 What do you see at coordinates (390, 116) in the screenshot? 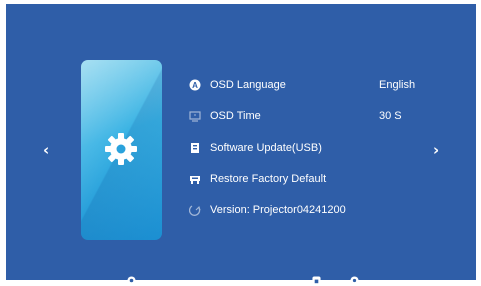
I see `osd-time-value: 30 S` at bounding box center [390, 116].